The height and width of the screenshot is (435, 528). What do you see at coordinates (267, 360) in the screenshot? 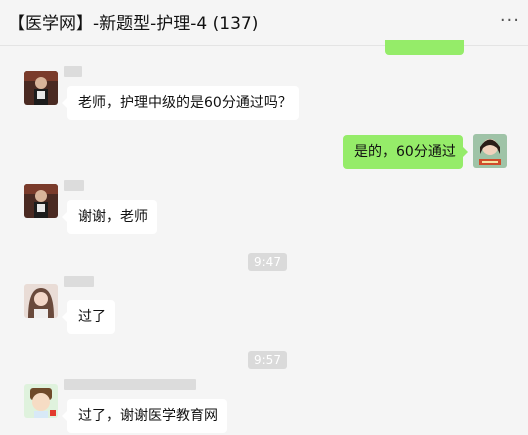
I see `timestamp: 9:57` at bounding box center [267, 360].